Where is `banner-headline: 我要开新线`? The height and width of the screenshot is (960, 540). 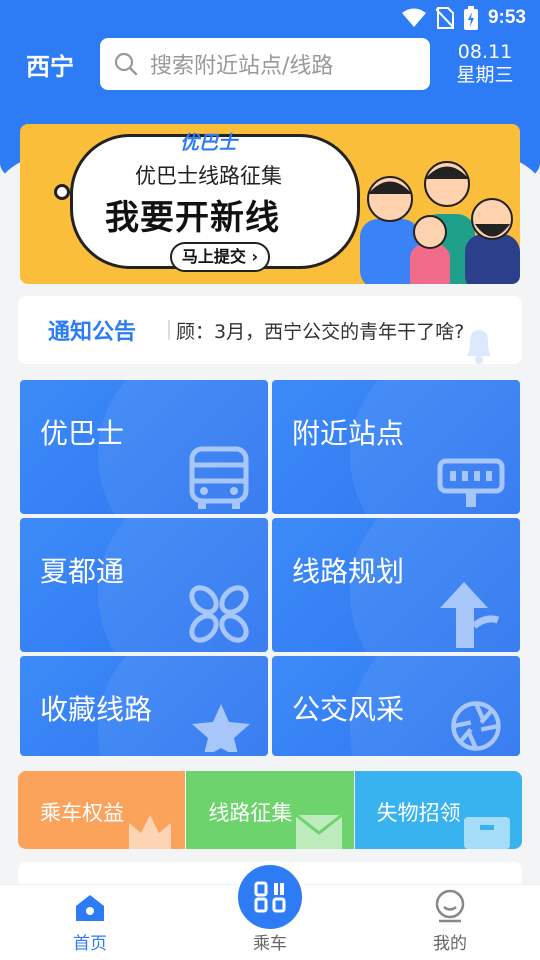 banner-headline: 我要开新线 is located at coordinates (192, 218).